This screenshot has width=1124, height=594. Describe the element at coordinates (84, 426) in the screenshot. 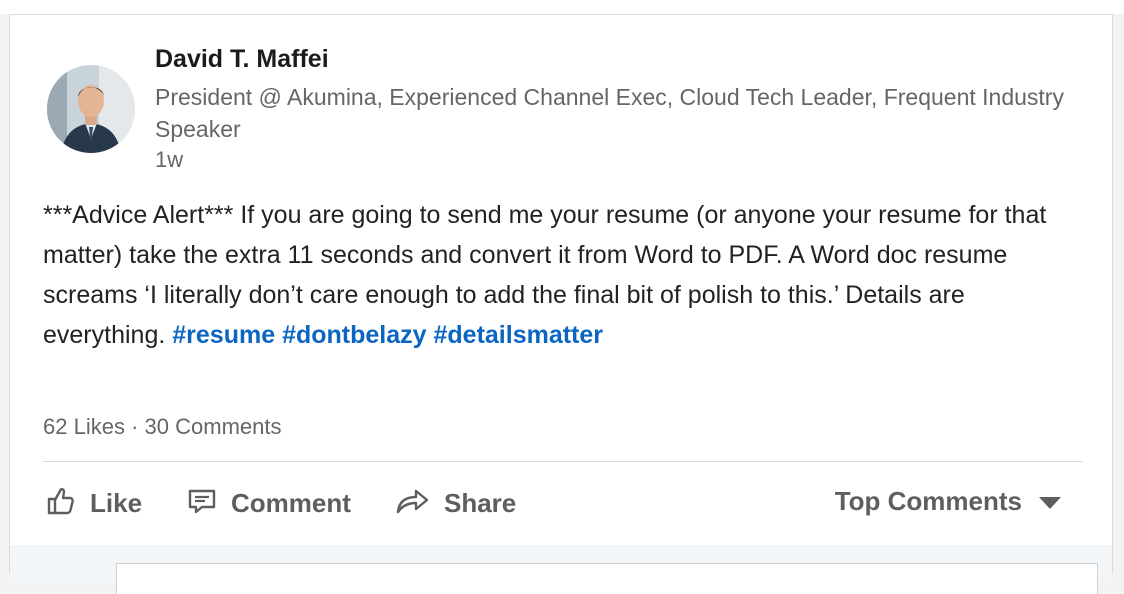

I see `likes-count: 62 Likes` at that location.